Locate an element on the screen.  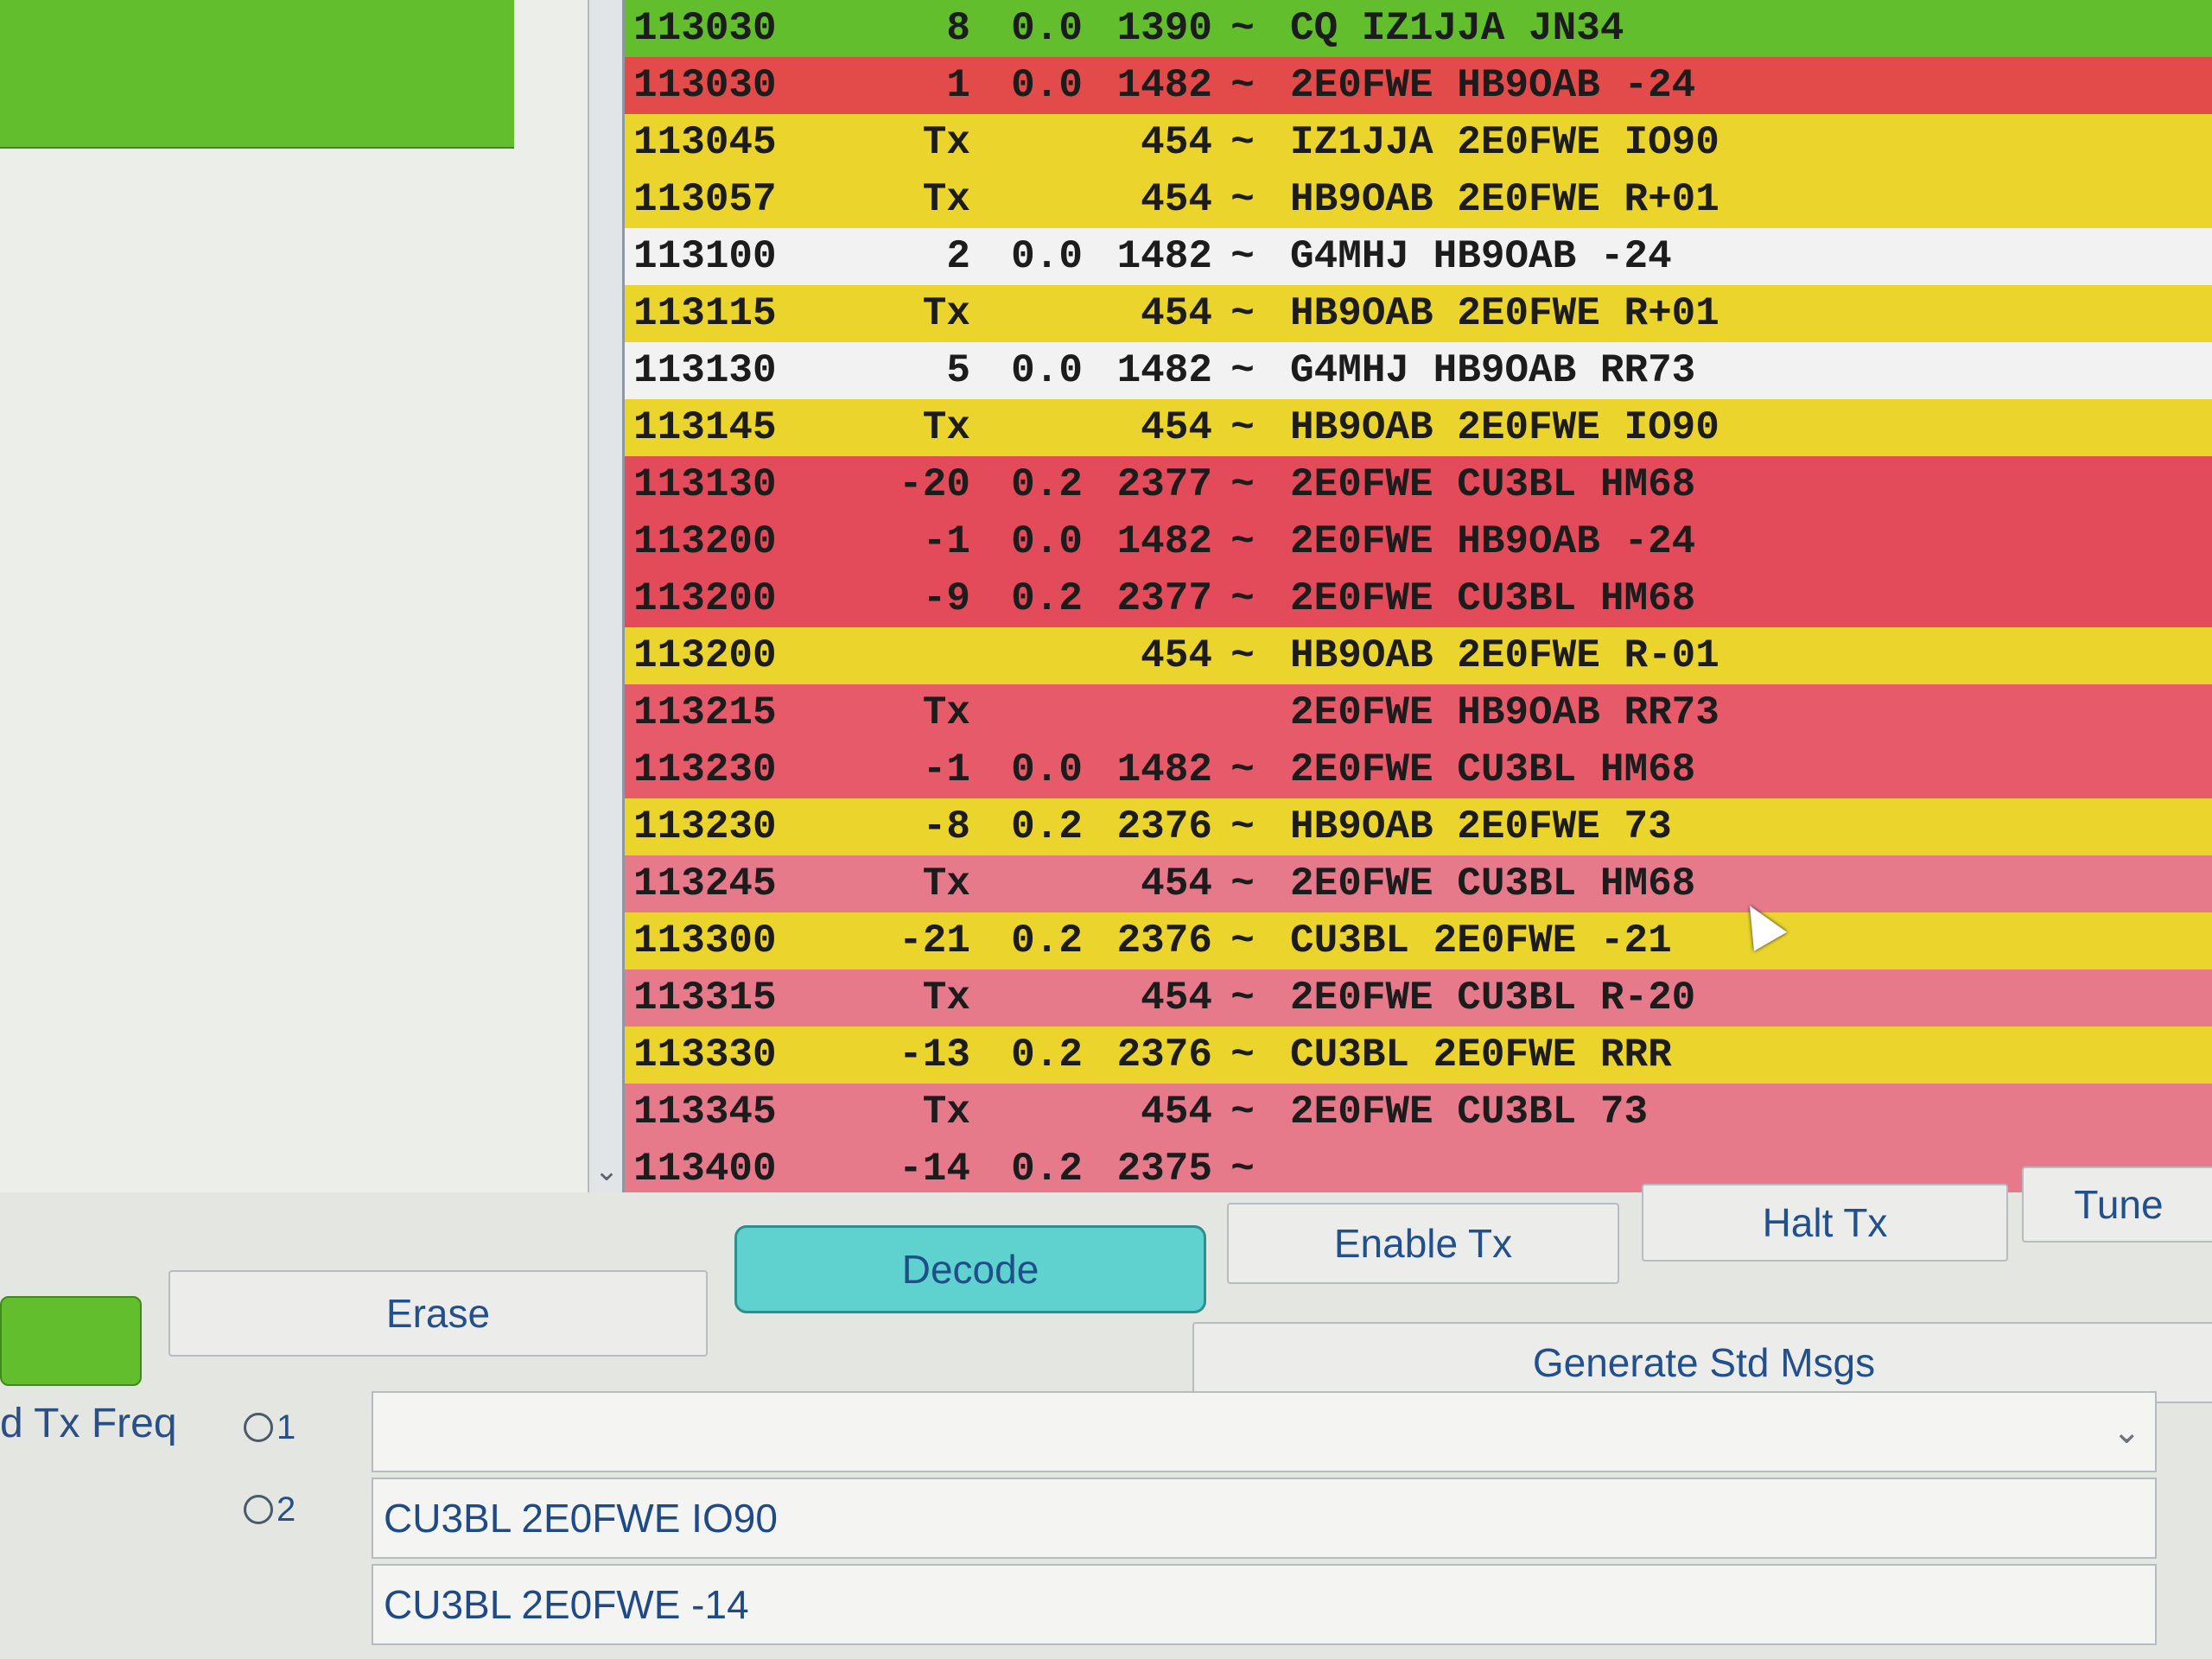
decode-db: -8 is located at coordinates (946, 826).